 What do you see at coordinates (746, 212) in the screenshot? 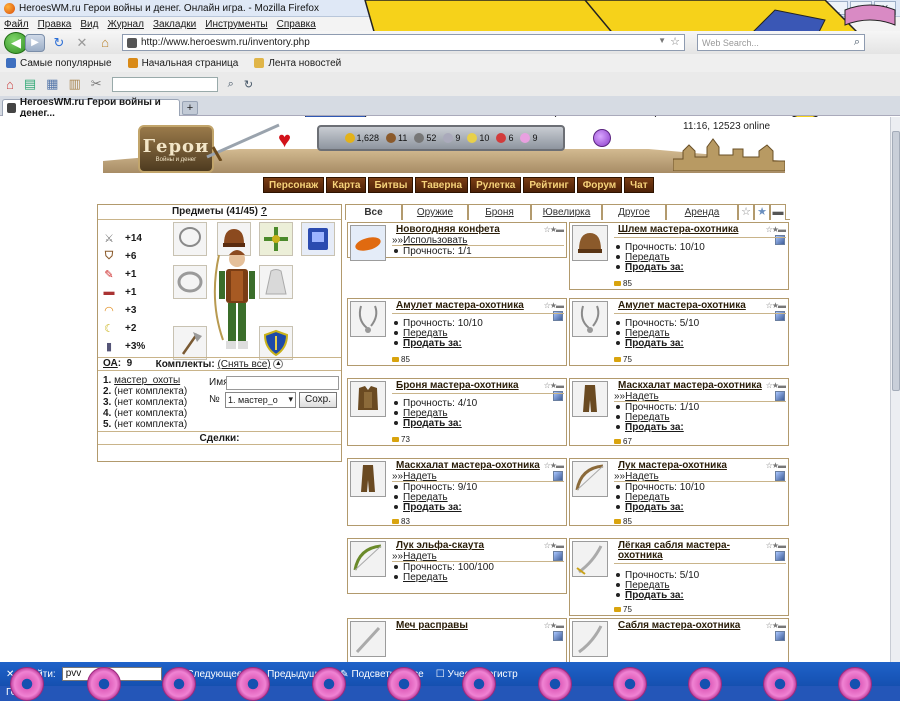
I see `tab-favorite-star-icon: ☆` at bounding box center [746, 212].